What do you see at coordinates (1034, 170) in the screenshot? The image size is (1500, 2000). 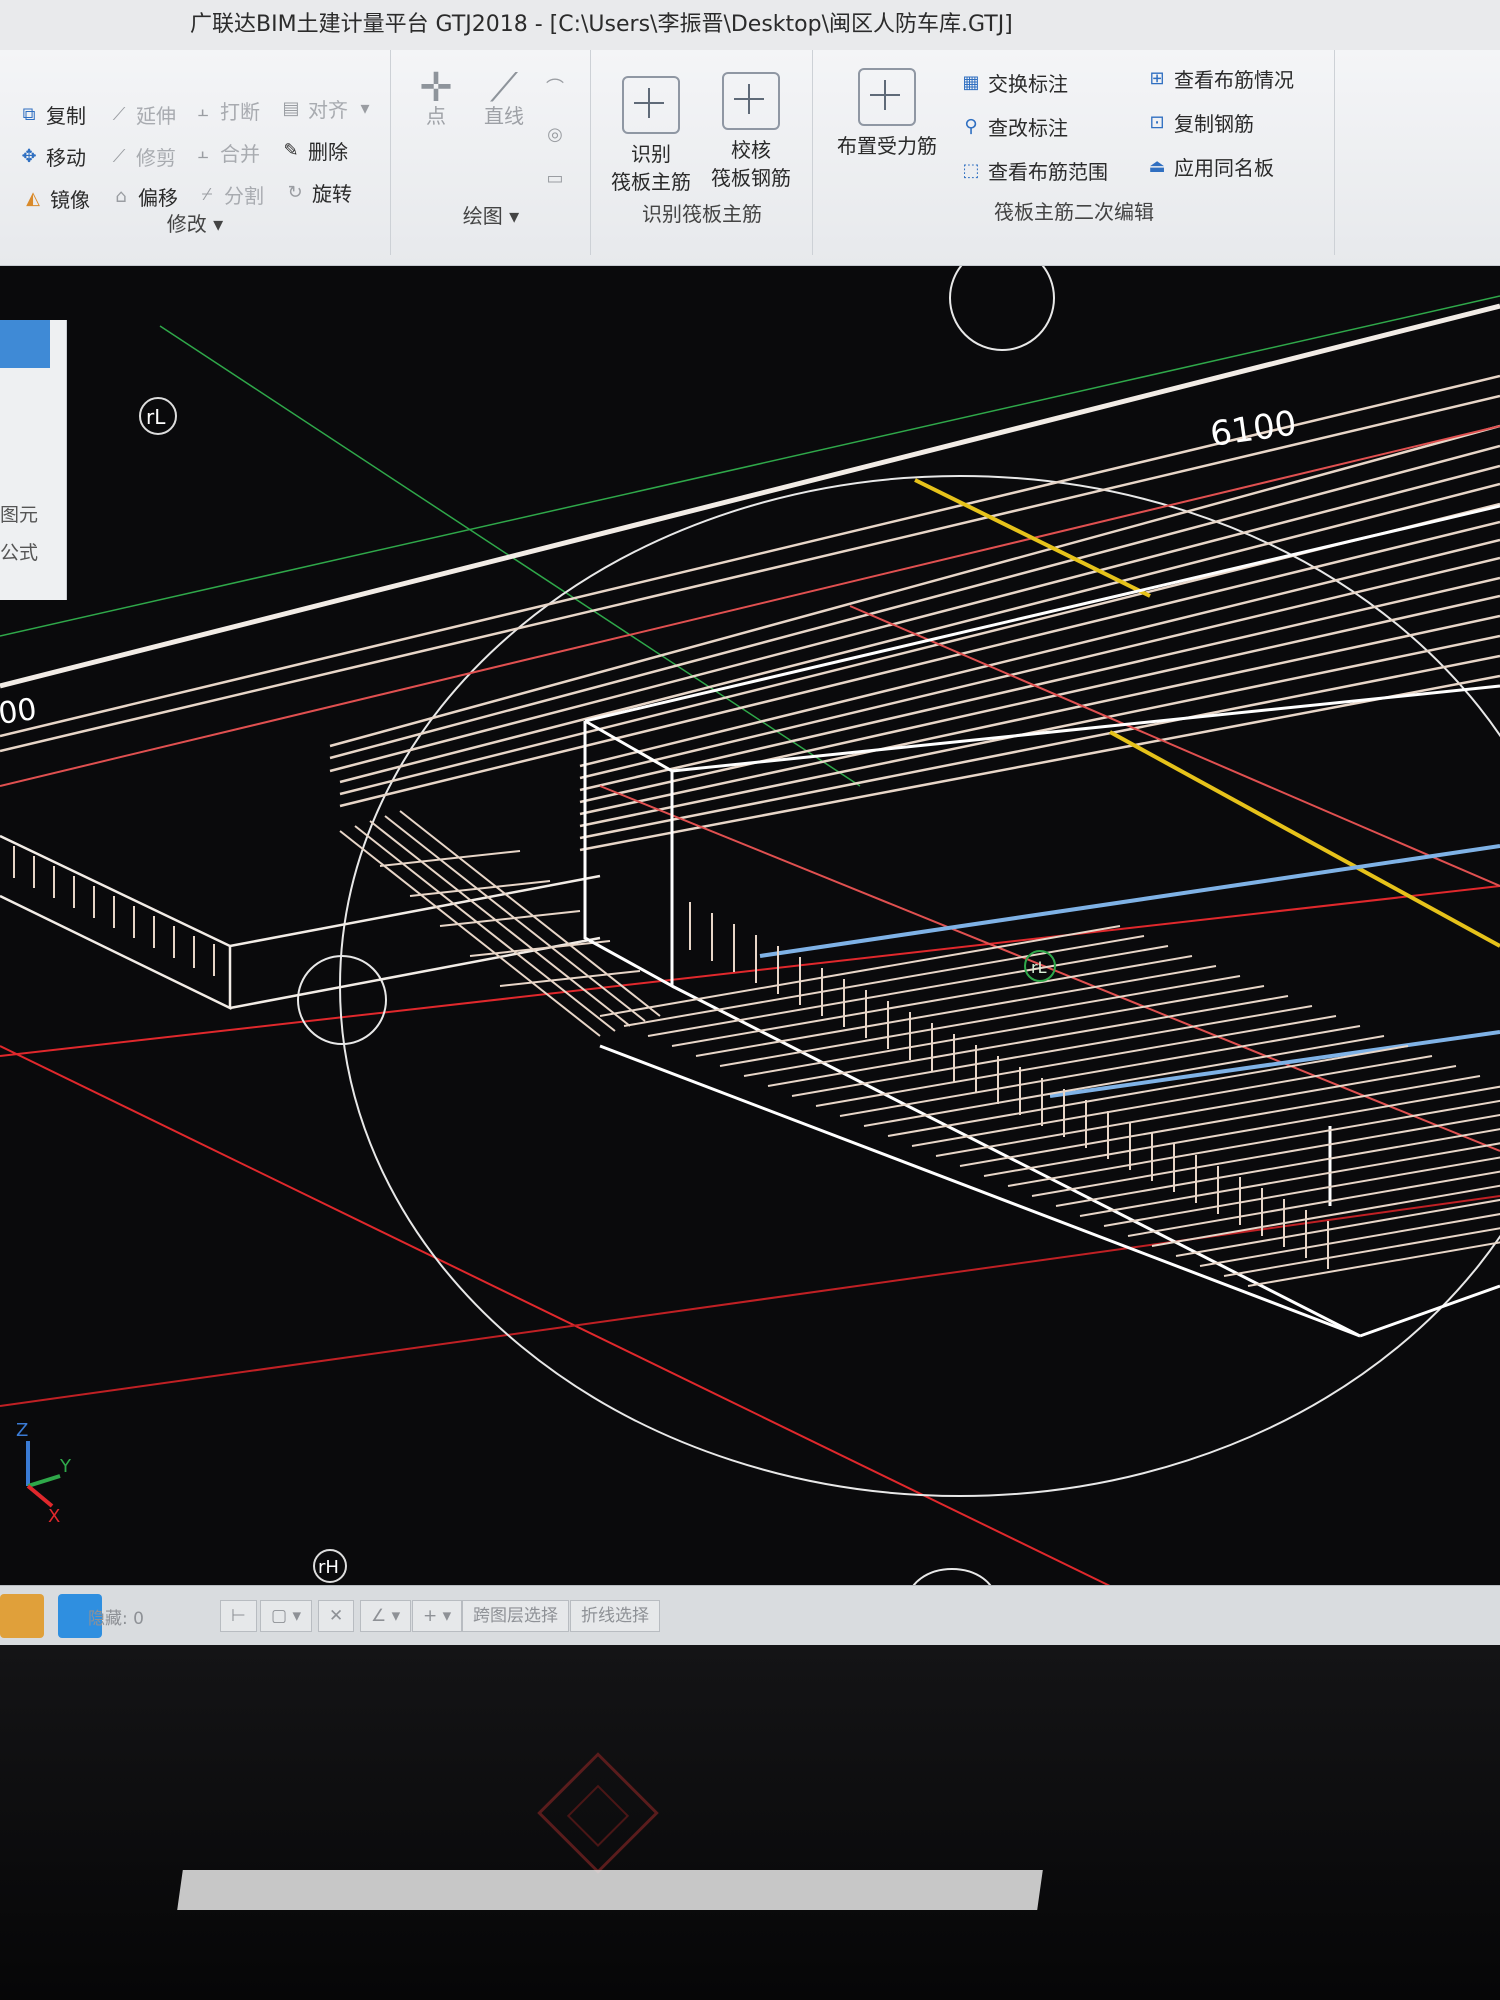 I see `view-rebar-range-button: ⬚ 查看布筋范围` at bounding box center [1034, 170].